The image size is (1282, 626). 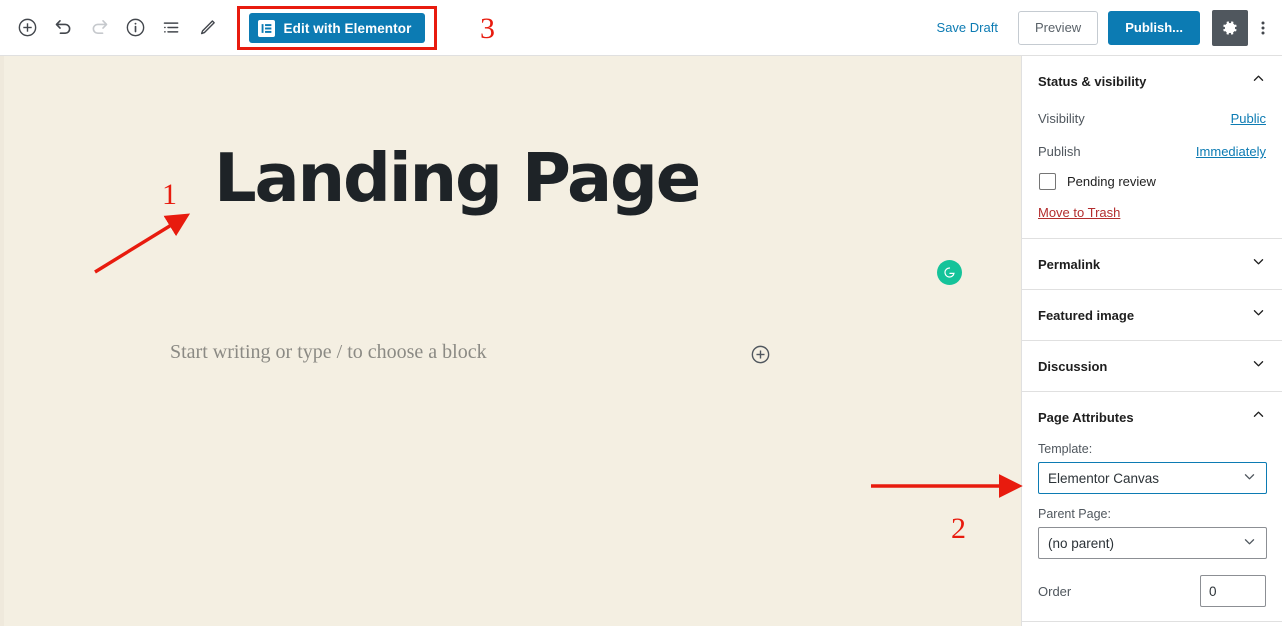 I want to click on panel-title: Page Attributes, so click(x=1086, y=417).